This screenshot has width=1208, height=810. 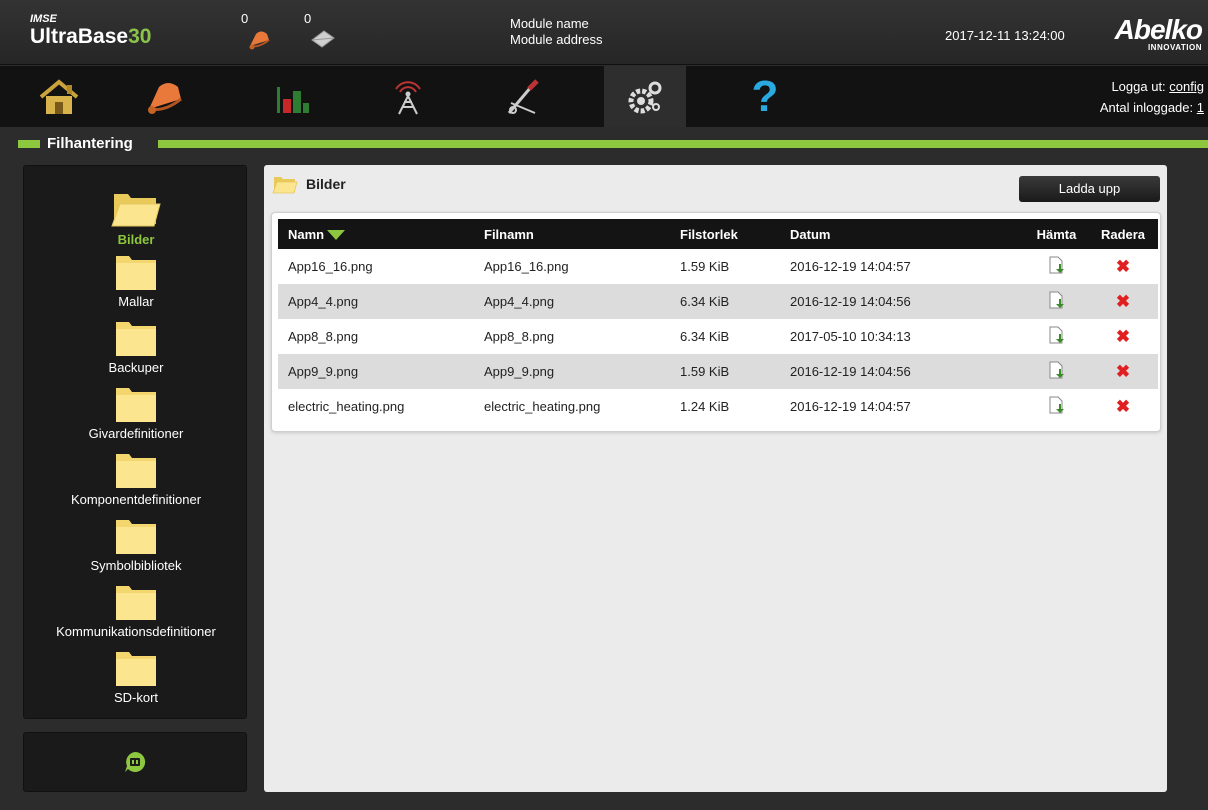 I want to click on folder-givardefinitioner: Givardefinitioner, so click(x=136, y=412).